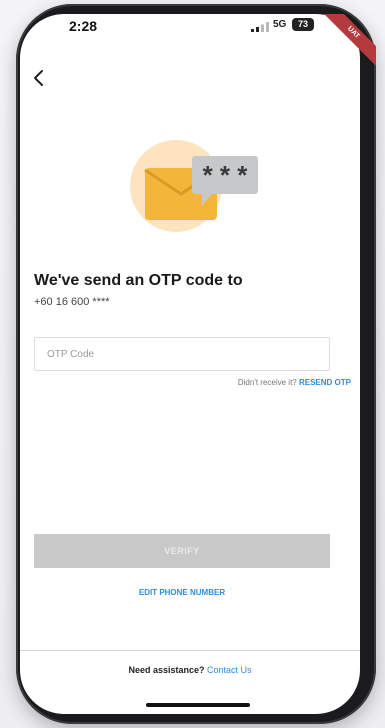 The width and height of the screenshot is (385, 728). What do you see at coordinates (226, 175) in the screenshot?
I see `masked-password-text: * * *` at bounding box center [226, 175].